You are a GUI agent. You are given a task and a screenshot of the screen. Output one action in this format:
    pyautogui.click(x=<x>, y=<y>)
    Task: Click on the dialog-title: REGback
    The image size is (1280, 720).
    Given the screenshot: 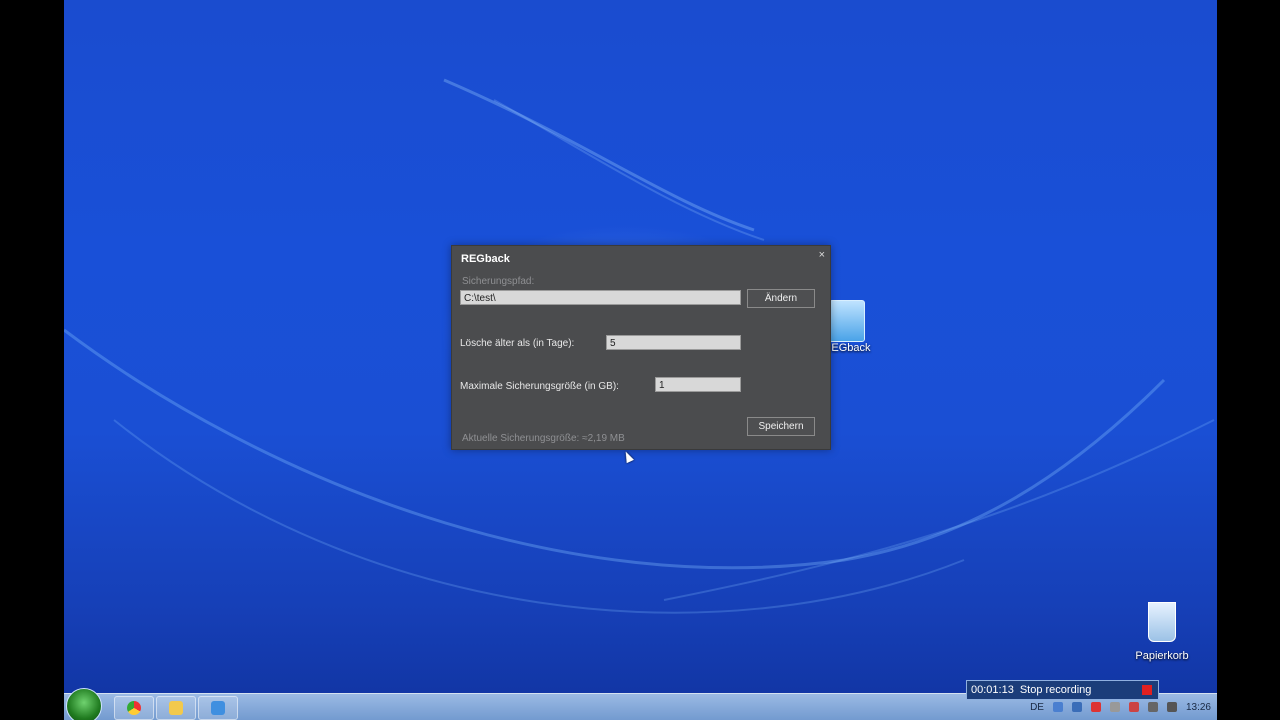 What is the action you would take?
    pyautogui.click(x=485, y=259)
    